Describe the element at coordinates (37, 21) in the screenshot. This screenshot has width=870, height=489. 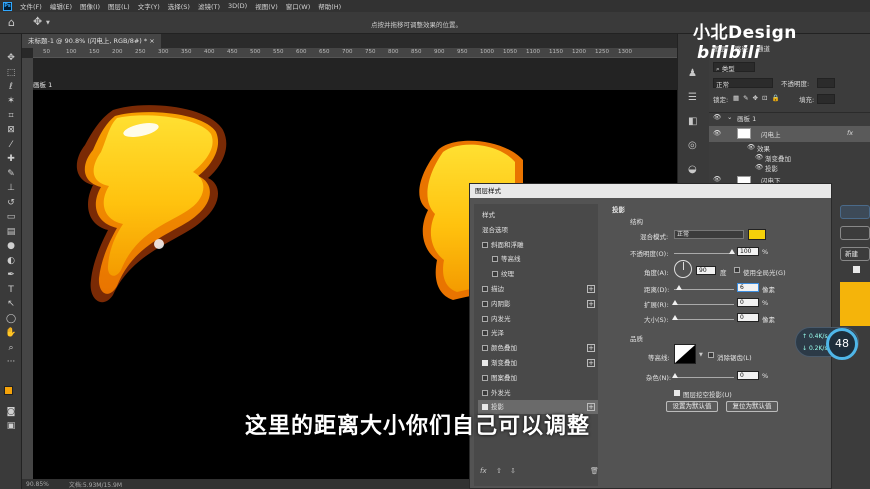
I see `move-tool-icon: ✥` at that location.